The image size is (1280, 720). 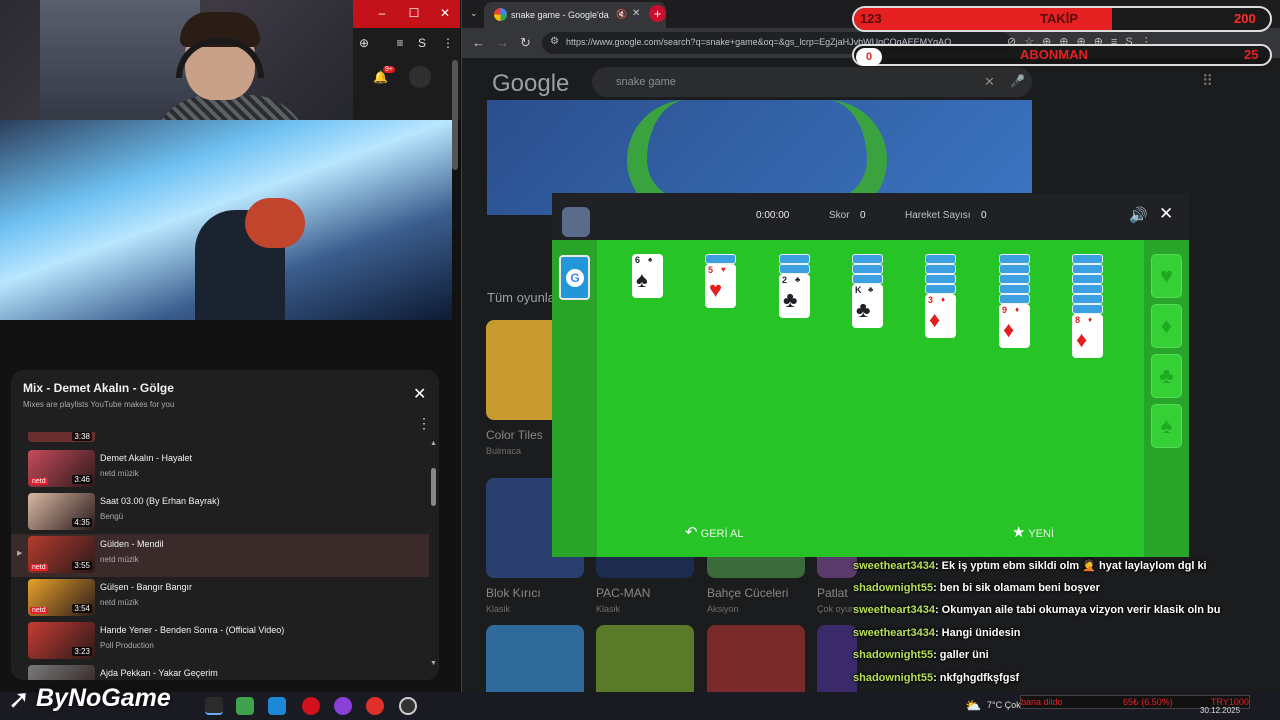 What do you see at coordinates (575, 15) in the screenshot?
I see `tab-google-search: snake game - Google'da Ara 🔇 ✕` at bounding box center [575, 15].